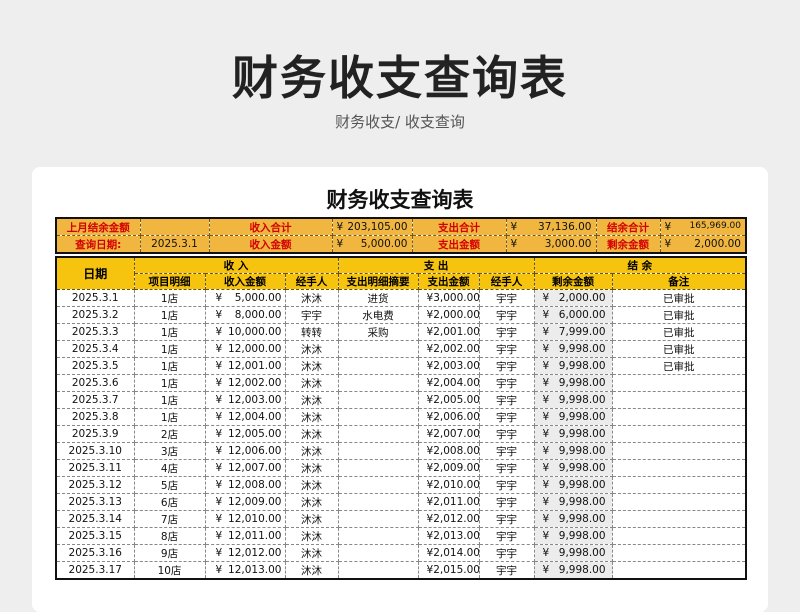  What do you see at coordinates (573, 332) in the screenshot?
I see `cell-remaining: ¥7,999.00` at bounding box center [573, 332].